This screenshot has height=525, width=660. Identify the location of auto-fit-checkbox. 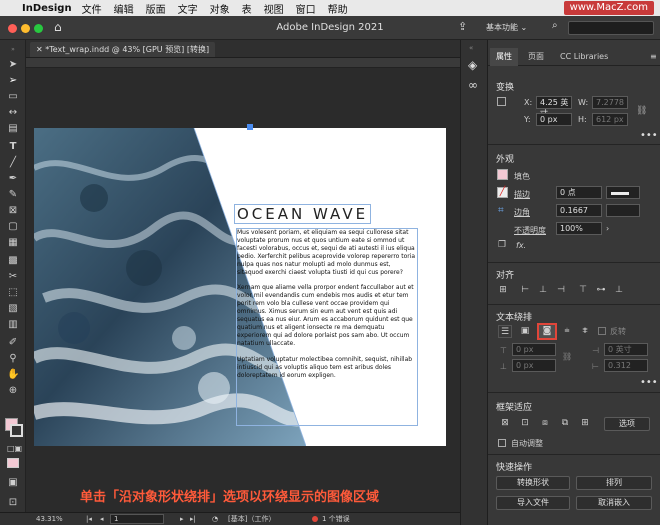
(502, 443).